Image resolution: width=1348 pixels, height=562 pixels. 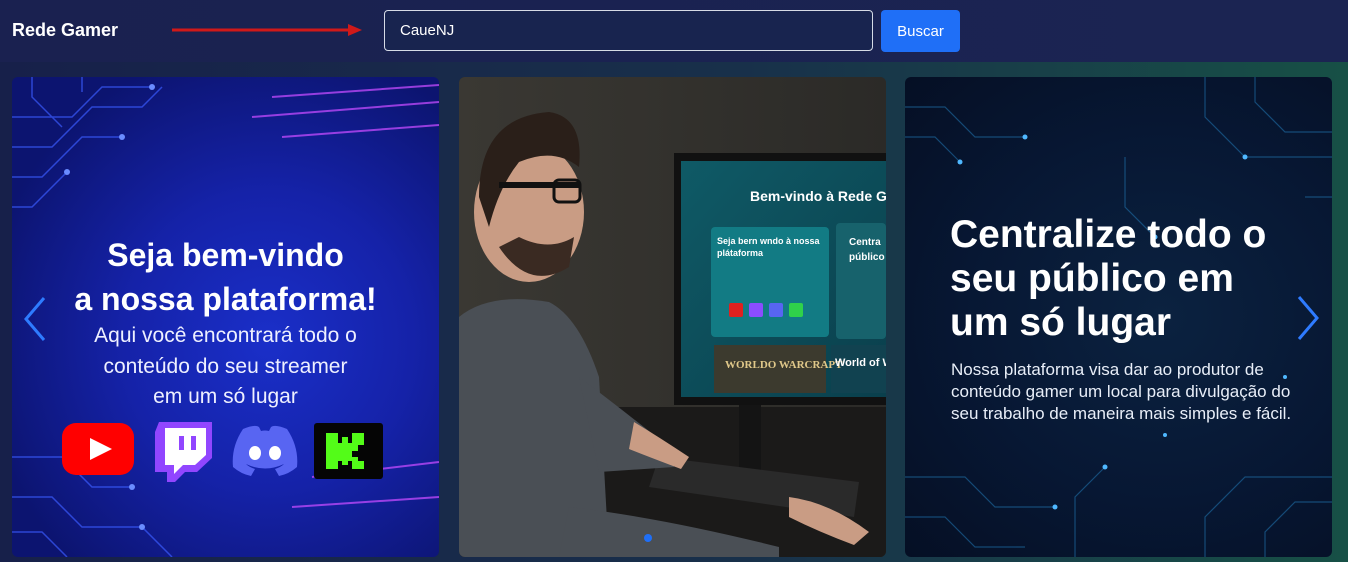 I want to click on brand-logo: Rede Gamer, so click(x=65, y=30).